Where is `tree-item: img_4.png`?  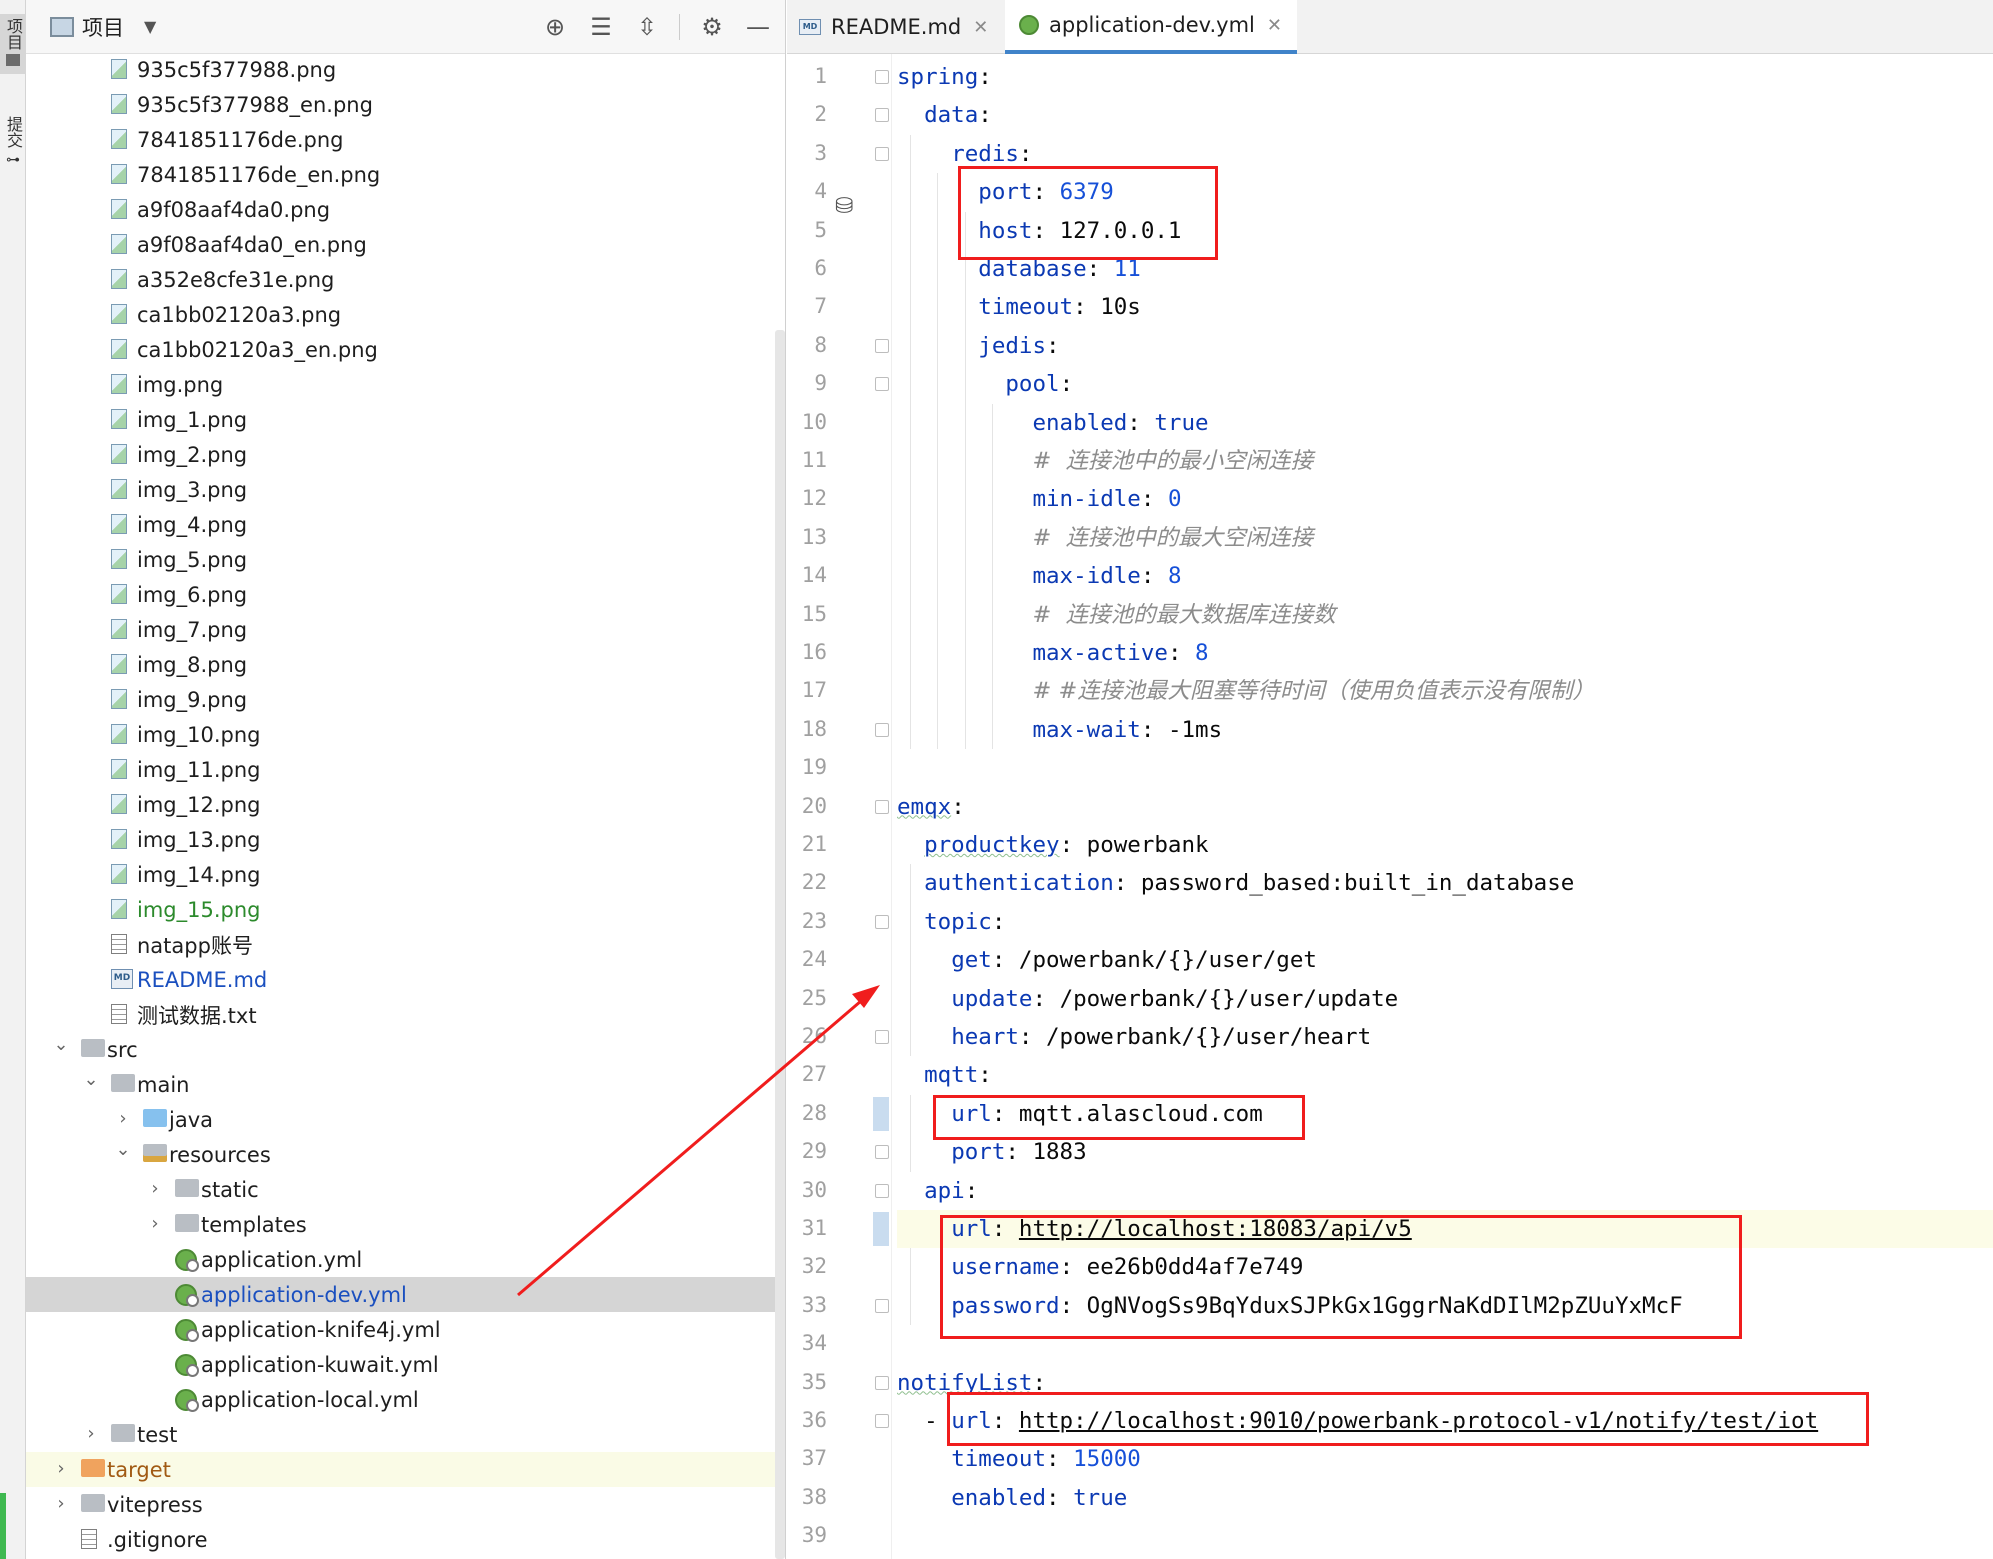
tree-item: img_4.png is located at coordinates (405, 524).